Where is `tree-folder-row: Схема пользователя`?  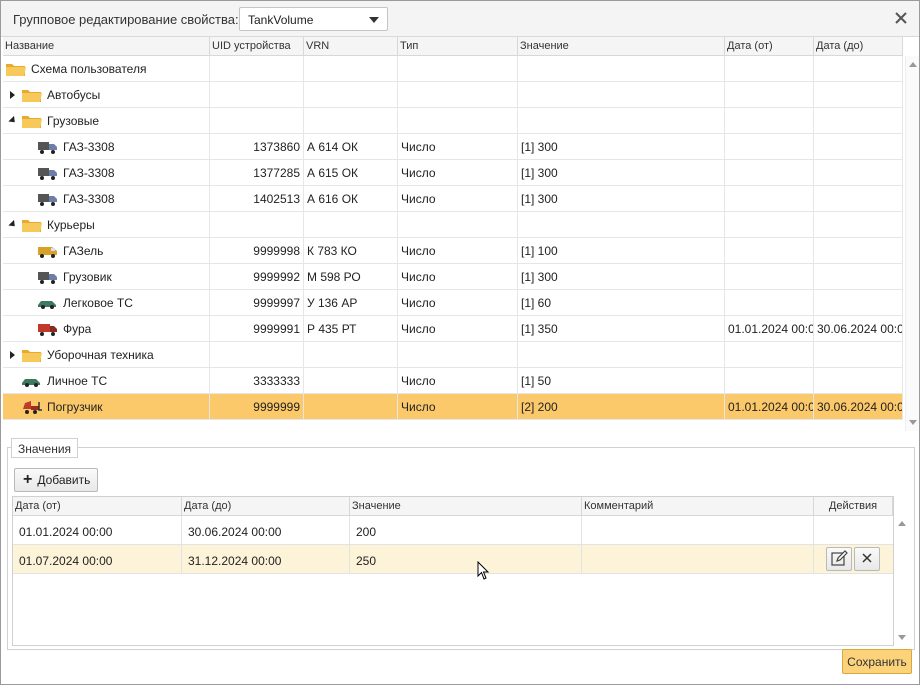
tree-folder-row: Схема пользователя is located at coordinates (453, 69).